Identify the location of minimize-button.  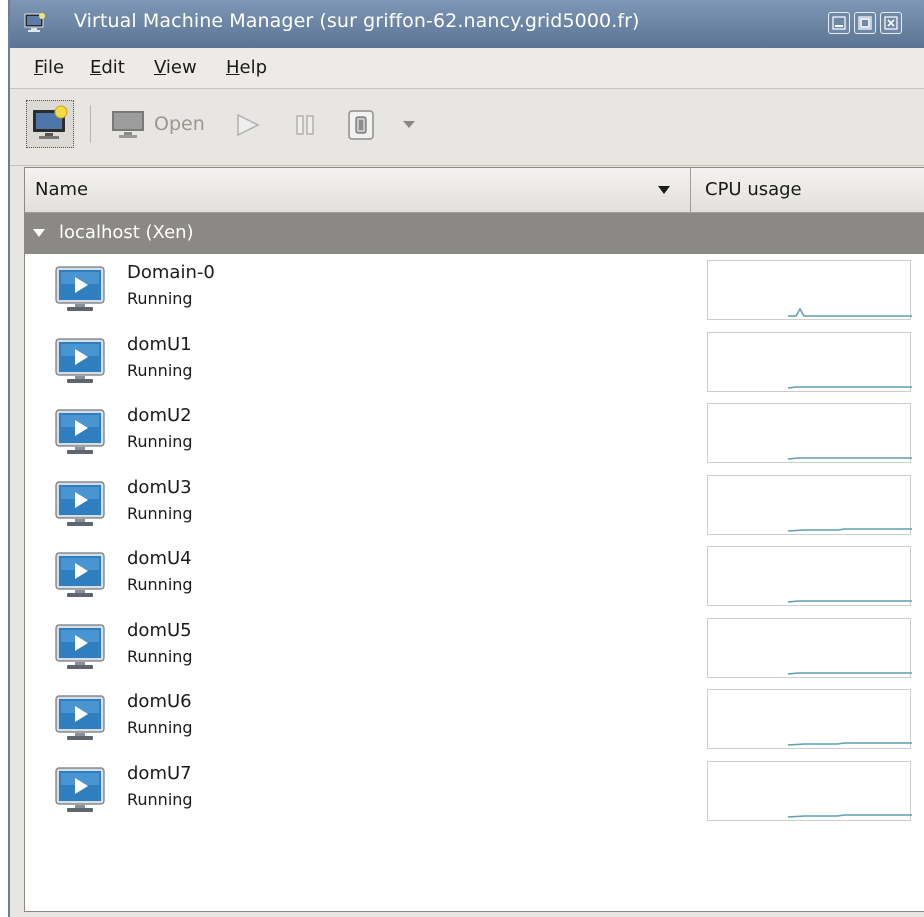
(839, 23).